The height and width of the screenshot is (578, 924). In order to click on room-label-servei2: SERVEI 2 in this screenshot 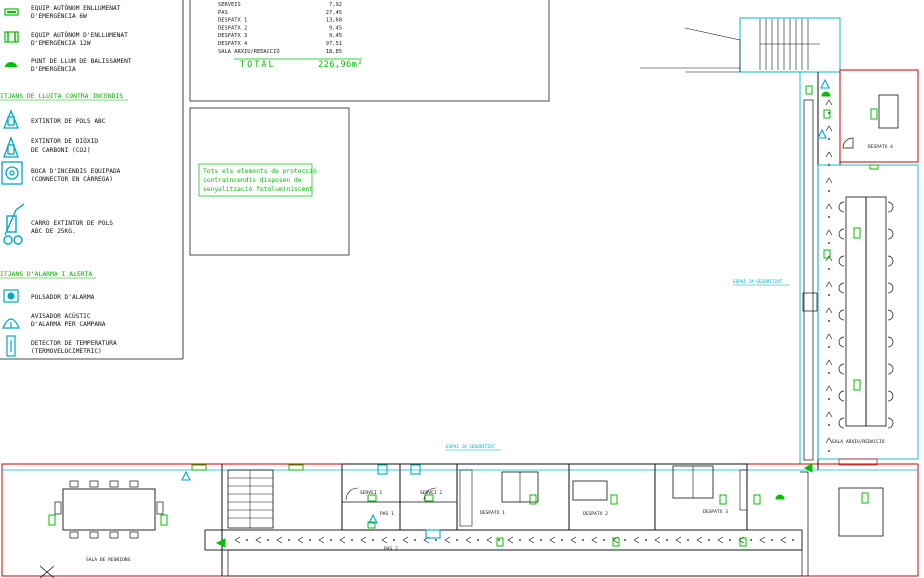, I will do `click(431, 493)`.